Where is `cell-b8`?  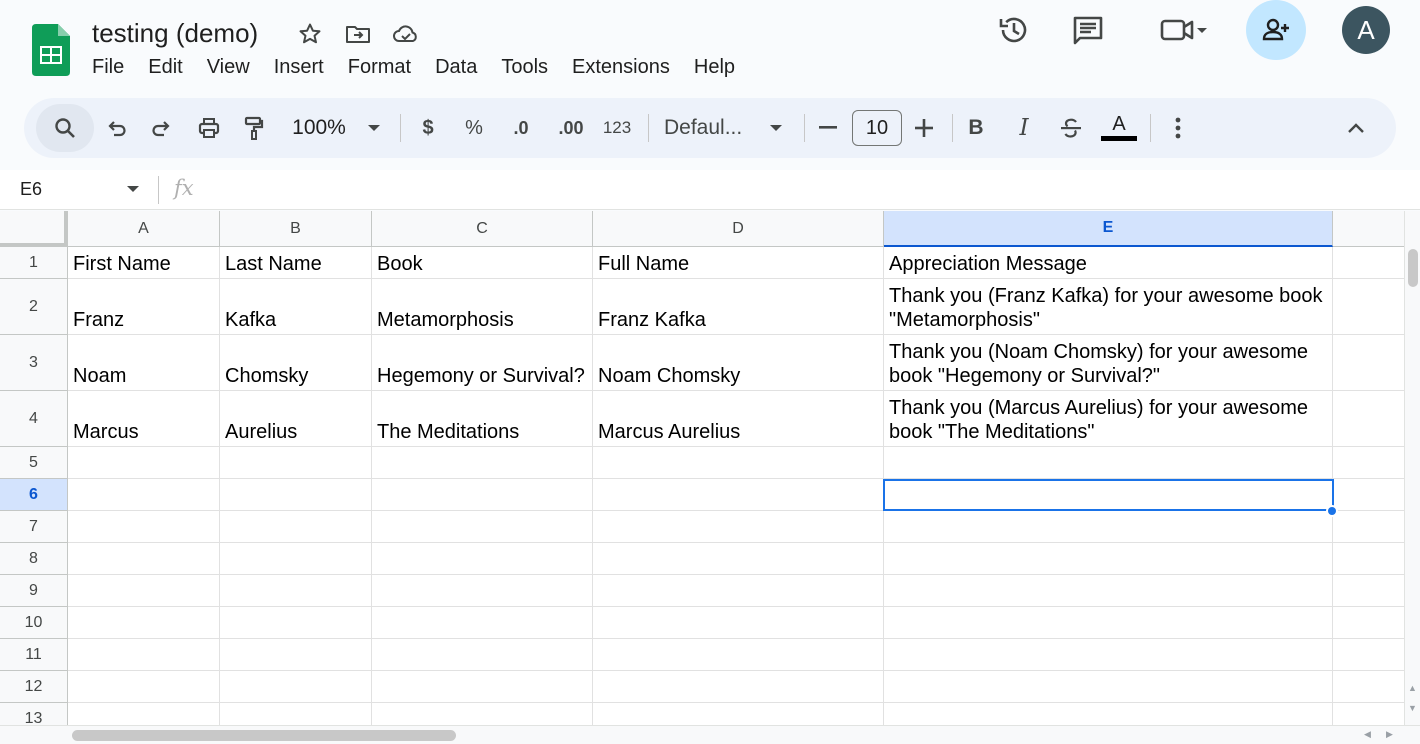
cell-b8 is located at coordinates (296, 559).